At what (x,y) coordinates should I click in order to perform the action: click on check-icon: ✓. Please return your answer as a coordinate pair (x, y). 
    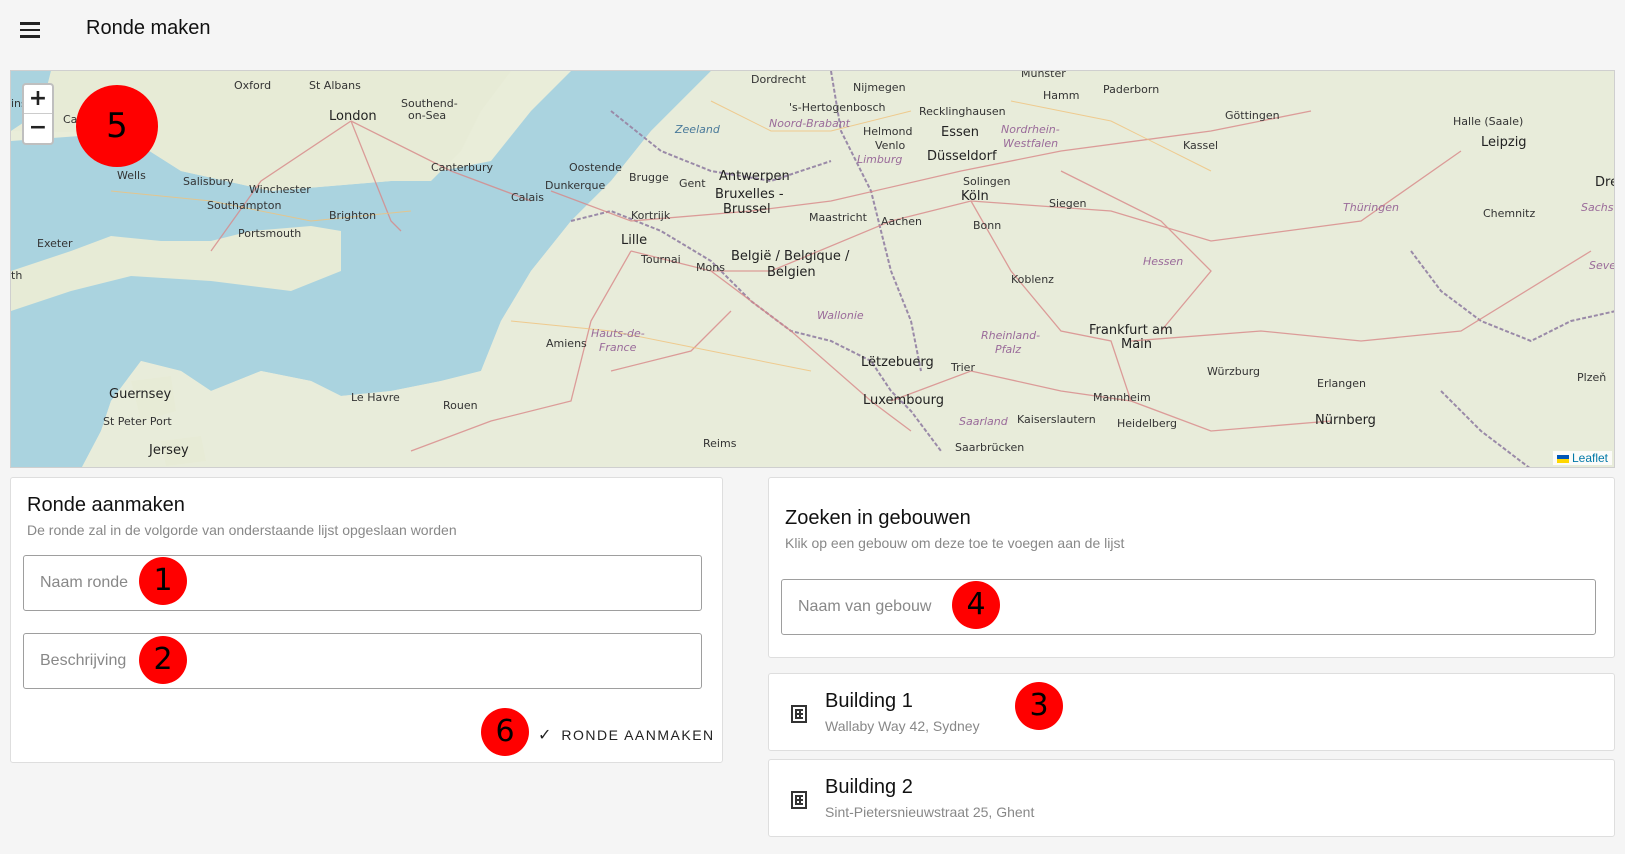
    Looking at the image, I should click on (545, 735).